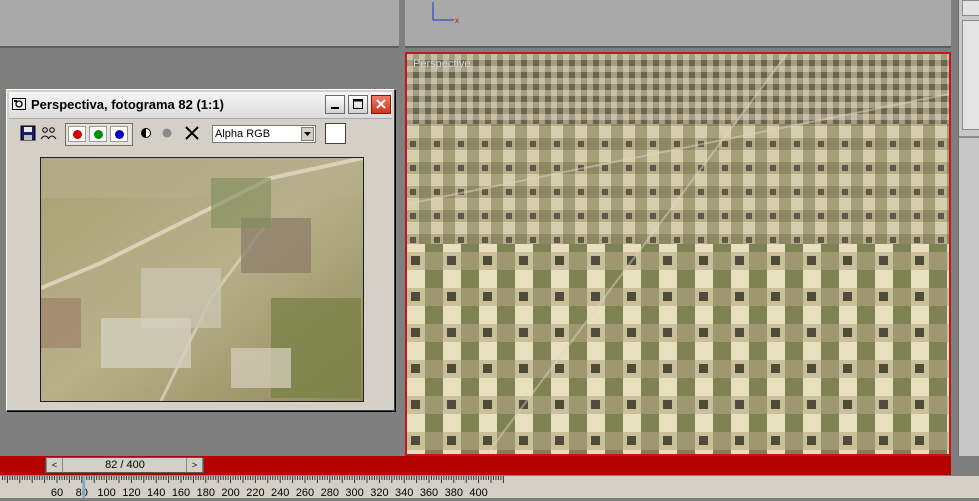 Image resolution: width=979 pixels, height=501 pixels. I want to click on monochrome-icon, so click(167, 133).